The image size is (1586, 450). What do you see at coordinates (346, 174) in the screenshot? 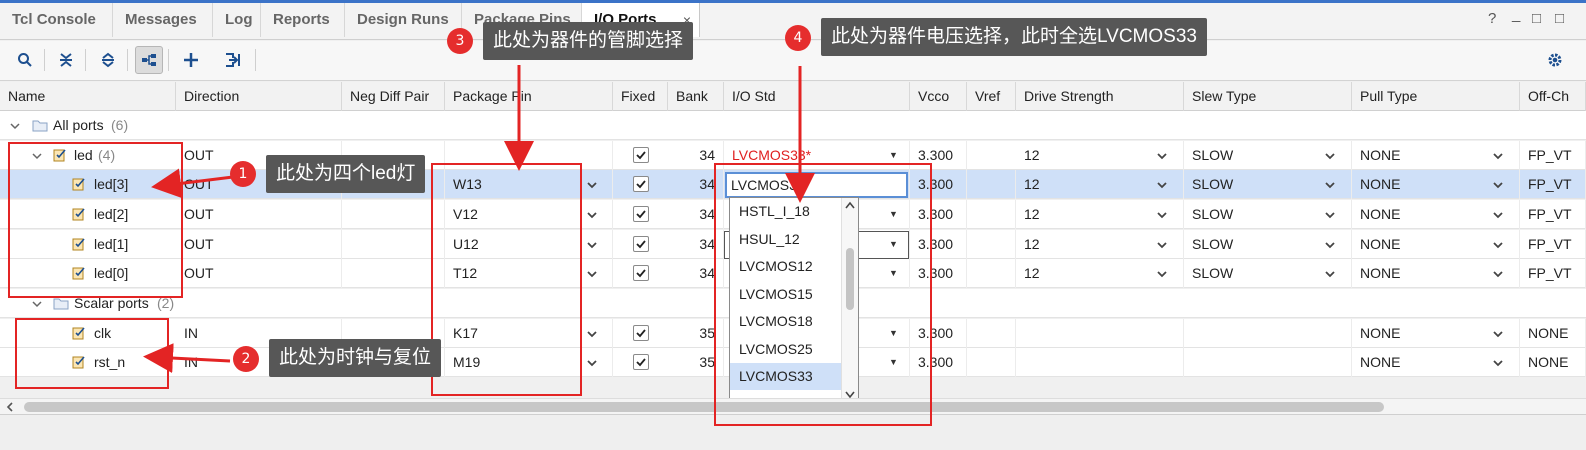
I see `annotation-callout-1: 此处为四个led灯` at bounding box center [346, 174].